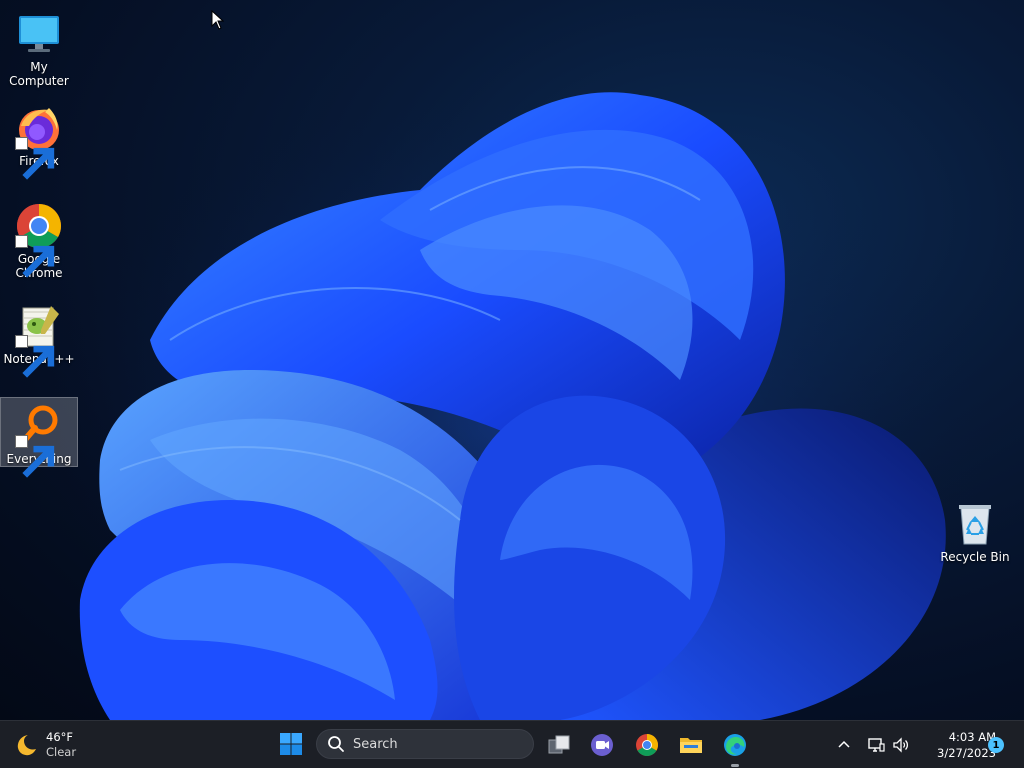  I want to click on taskbar-edge, so click(735, 748).